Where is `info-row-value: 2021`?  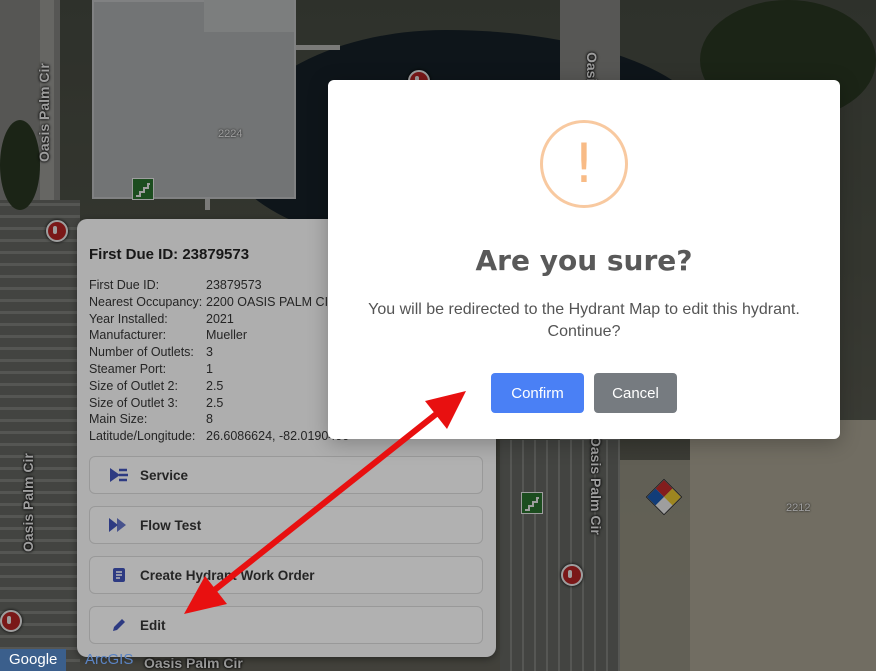 info-row-value: 2021 is located at coordinates (220, 318).